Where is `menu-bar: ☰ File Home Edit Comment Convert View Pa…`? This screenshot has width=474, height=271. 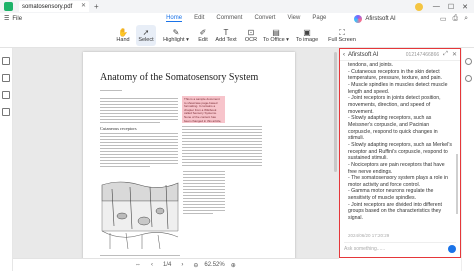 menu-bar: ☰ File Home Edit Comment Convert View Pa… is located at coordinates (237, 18).